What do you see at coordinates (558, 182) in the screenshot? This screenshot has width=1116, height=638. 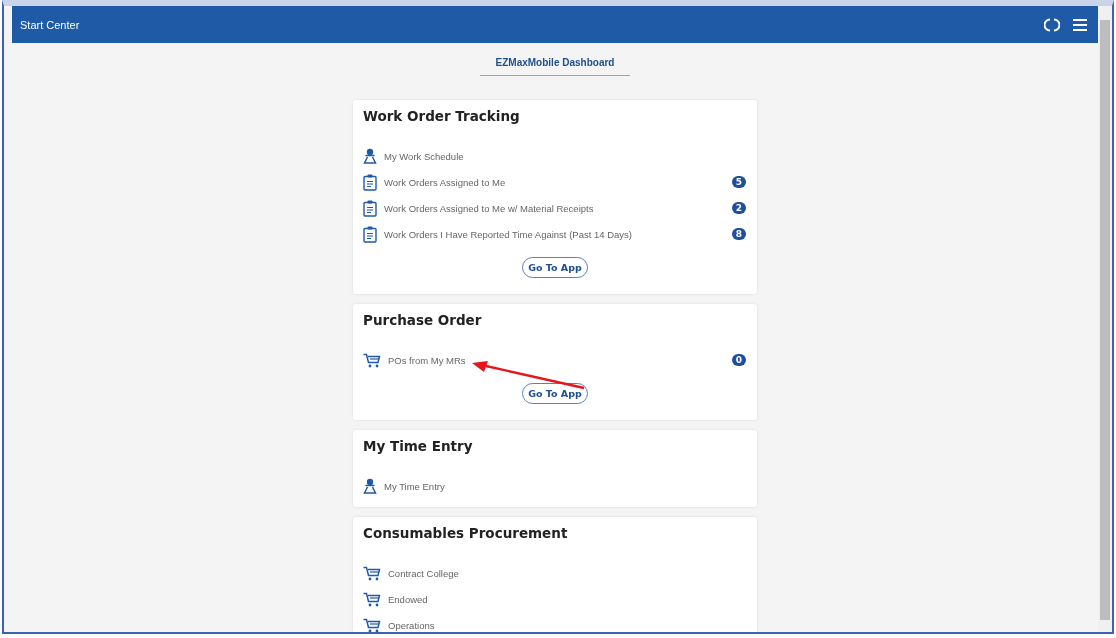 I see `list-item-link: Work Orders Assigned to Me` at bounding box center [558, 182].